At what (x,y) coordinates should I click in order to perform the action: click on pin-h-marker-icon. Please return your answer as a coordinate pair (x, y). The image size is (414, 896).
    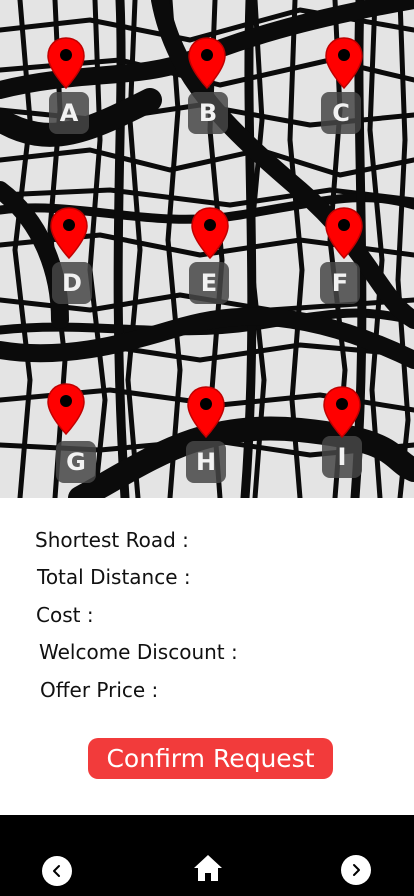
    Looking at the image, I should click on (206, 413).